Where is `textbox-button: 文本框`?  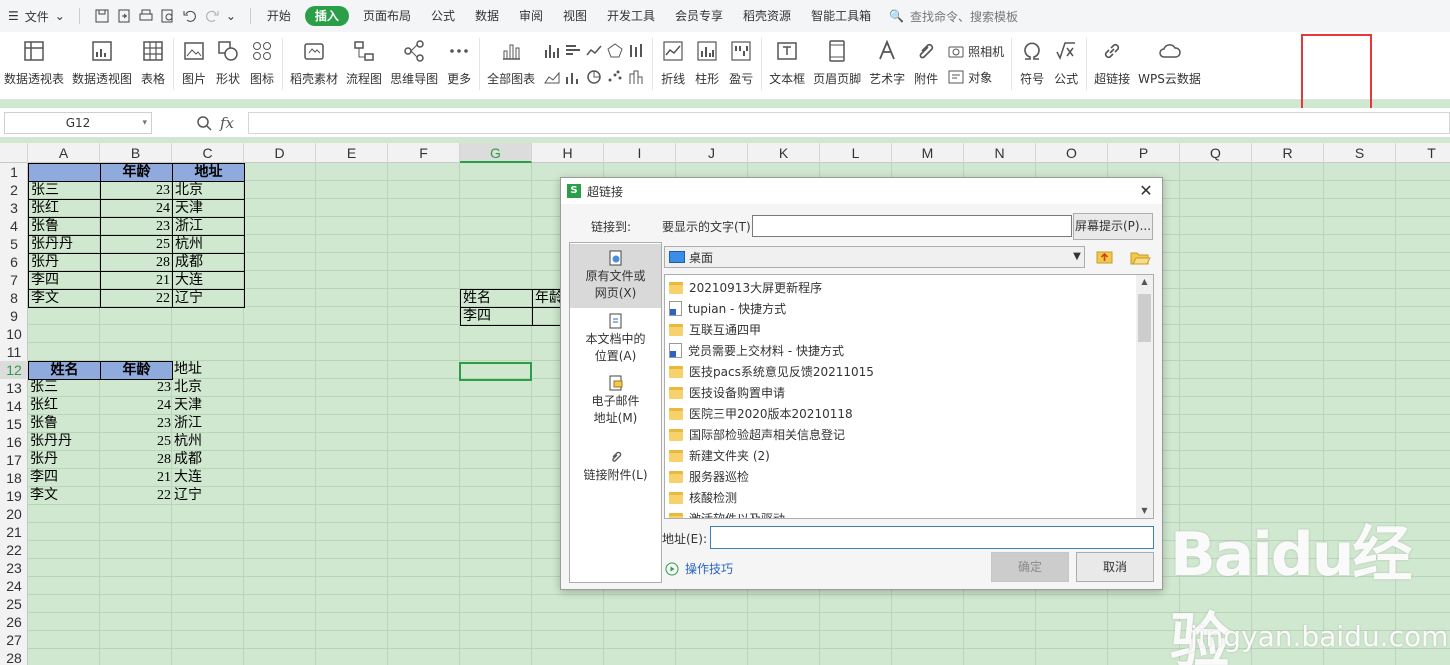
textbox-button: 文本框 is located at coordinates (787, 67).